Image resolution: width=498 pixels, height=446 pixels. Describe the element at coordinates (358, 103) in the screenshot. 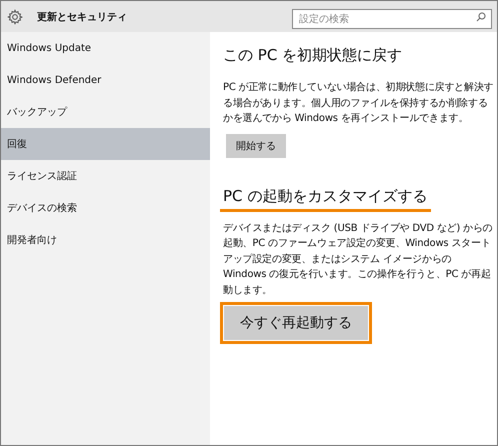

I see `section-description: PC が正常に動作していない場合は、初期状態に戻すと解決する場合があります。個人用のファイルを保持するか削除するかを選んでから Windows を再インストールできます。` at that location.